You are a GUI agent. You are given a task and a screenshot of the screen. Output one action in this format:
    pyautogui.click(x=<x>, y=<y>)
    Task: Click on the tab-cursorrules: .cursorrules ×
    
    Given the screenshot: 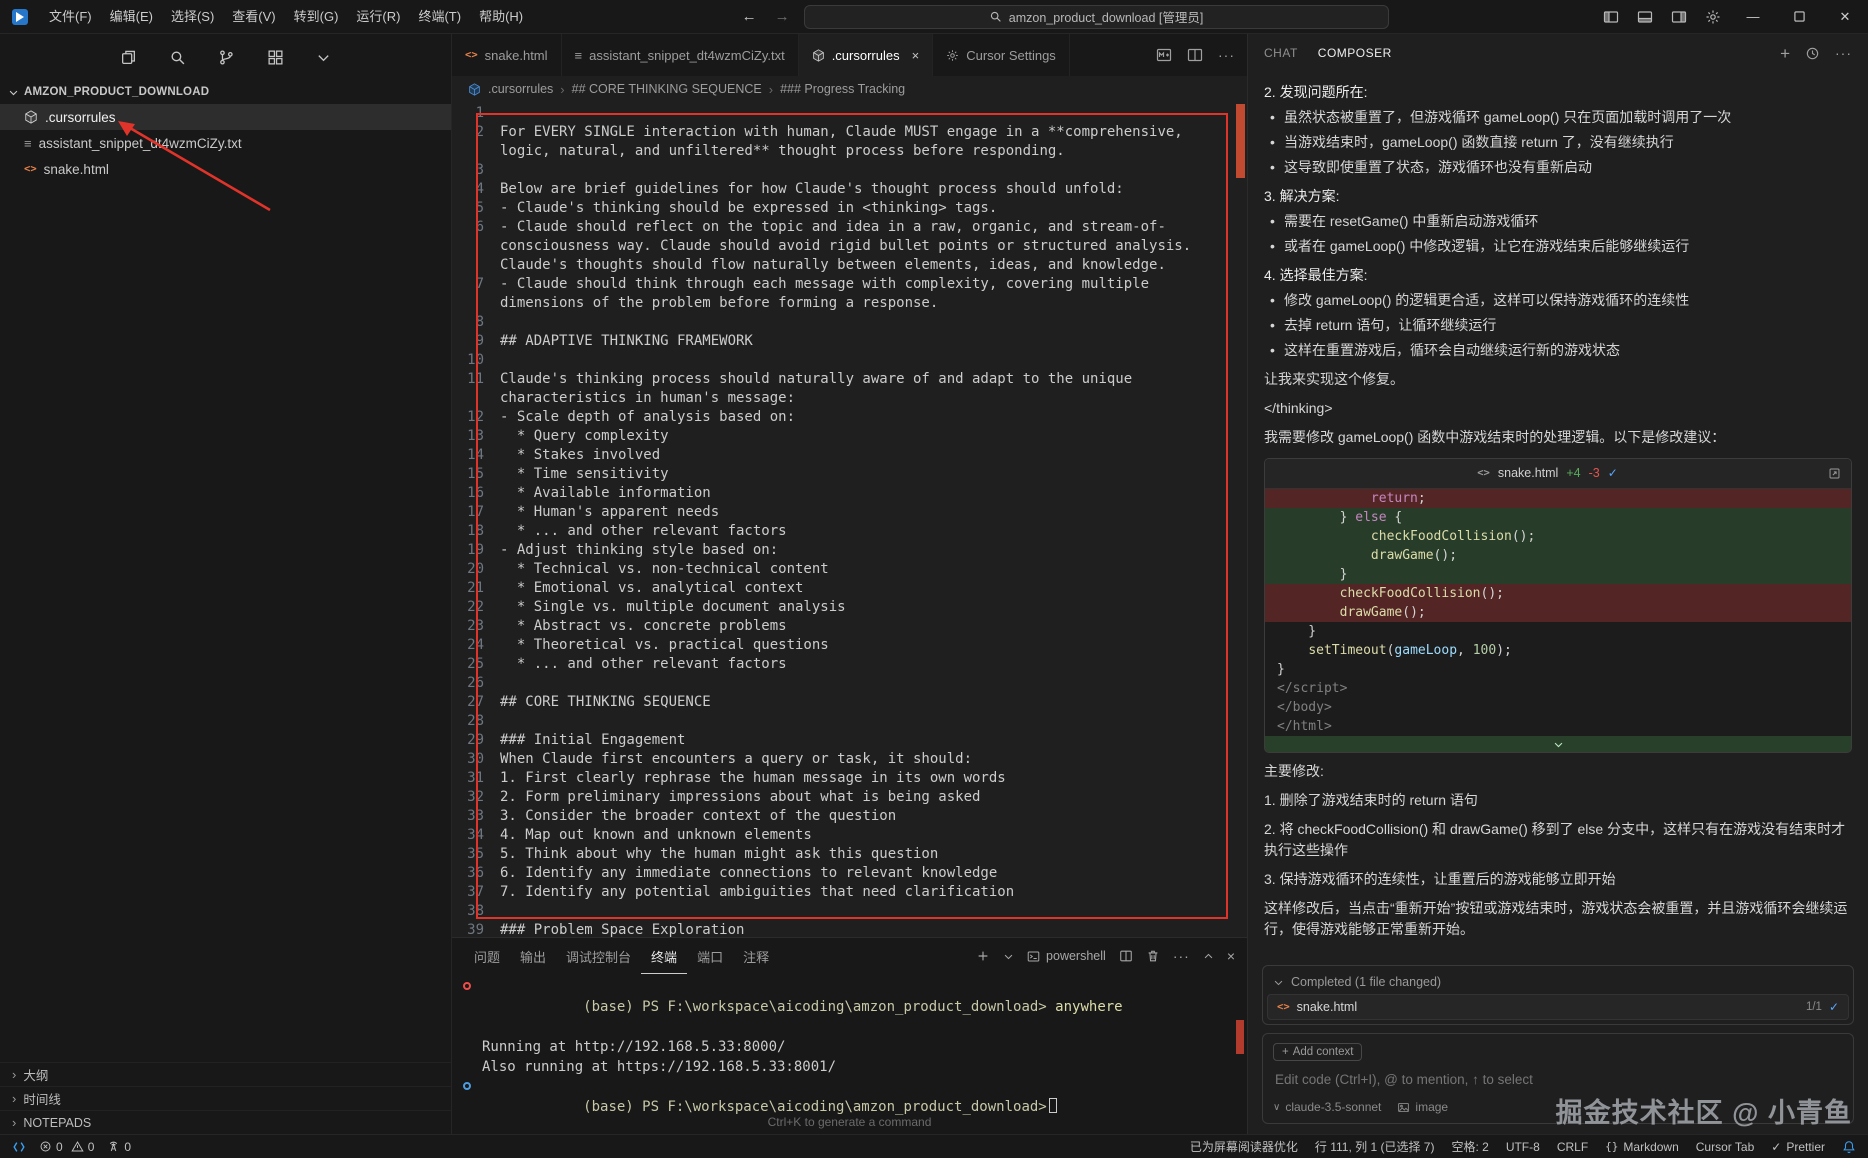 What is the action you would take?
    pyautogui.click(x=866, y=55)
    